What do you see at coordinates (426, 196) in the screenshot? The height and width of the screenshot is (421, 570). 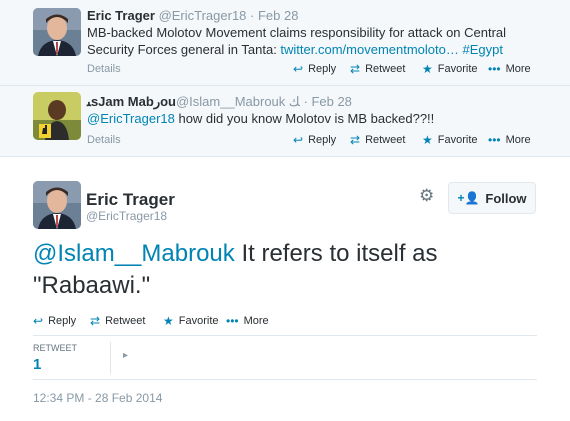 I see `gear-icon: ⚙` at bounding box center [426, 196].